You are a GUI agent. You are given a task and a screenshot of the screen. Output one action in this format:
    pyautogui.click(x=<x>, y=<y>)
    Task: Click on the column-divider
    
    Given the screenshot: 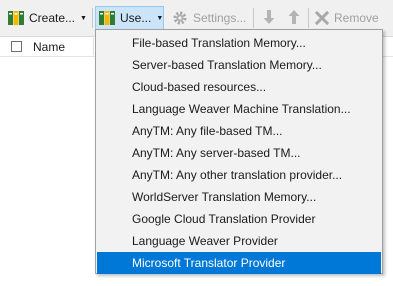 What is the action you would take?
    pyautogui.click(x=93, y=46)
    